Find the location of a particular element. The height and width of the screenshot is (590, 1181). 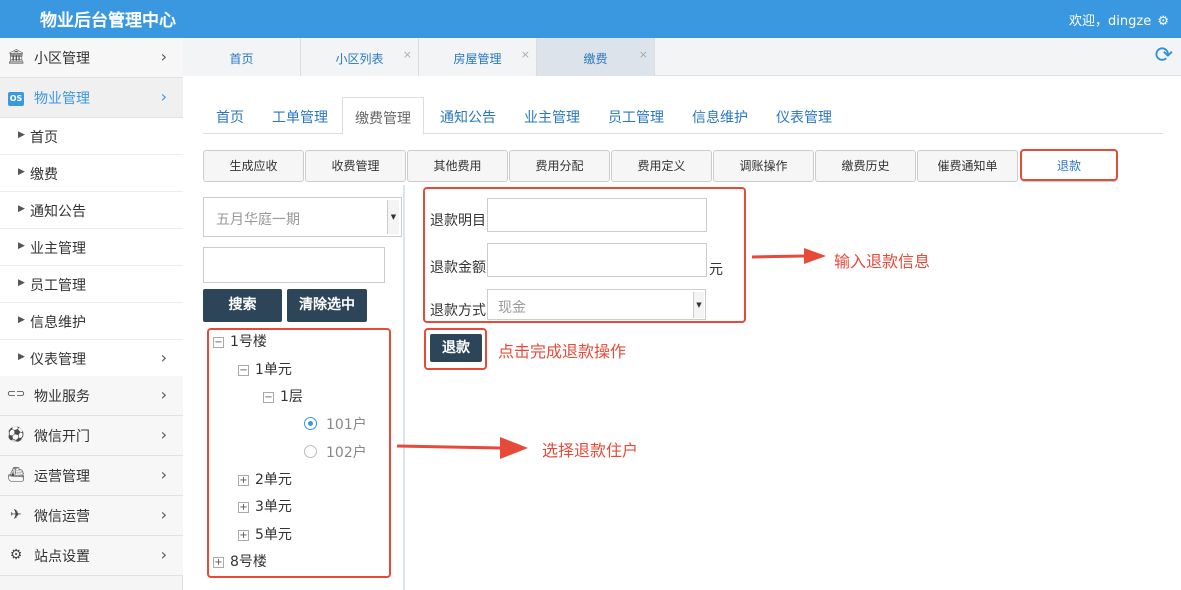

annotation-click-complete: 点击完成退款操作 is located at coordinates (562, 351).